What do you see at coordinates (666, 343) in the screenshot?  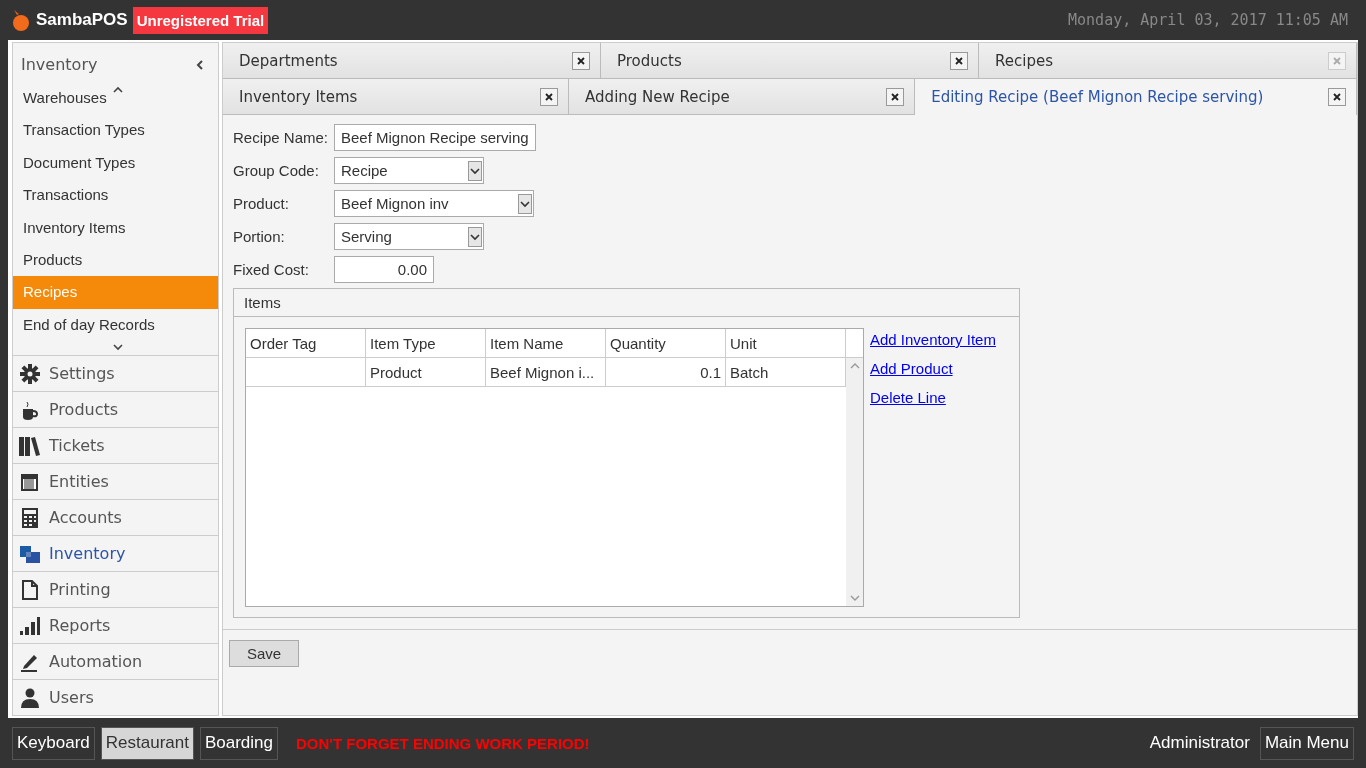 I see `column-header: Quantity` at bounding box center [666, 343].